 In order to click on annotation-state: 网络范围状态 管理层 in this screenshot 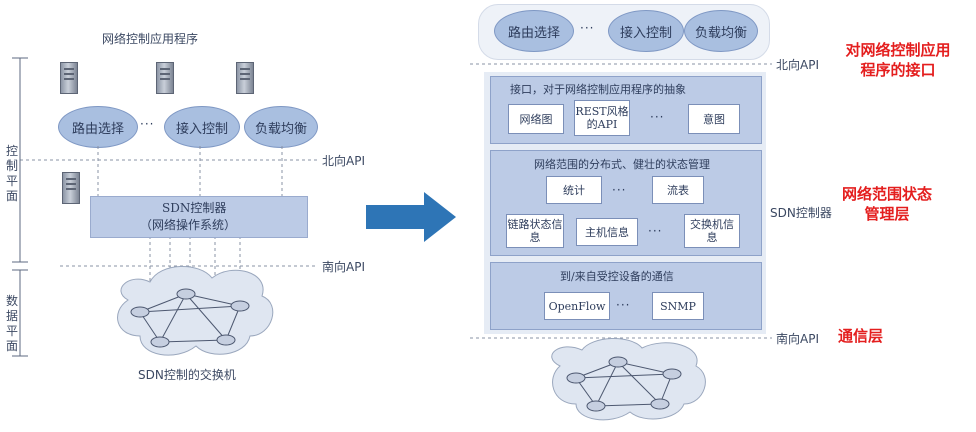, I will do `click(887, 204)`.